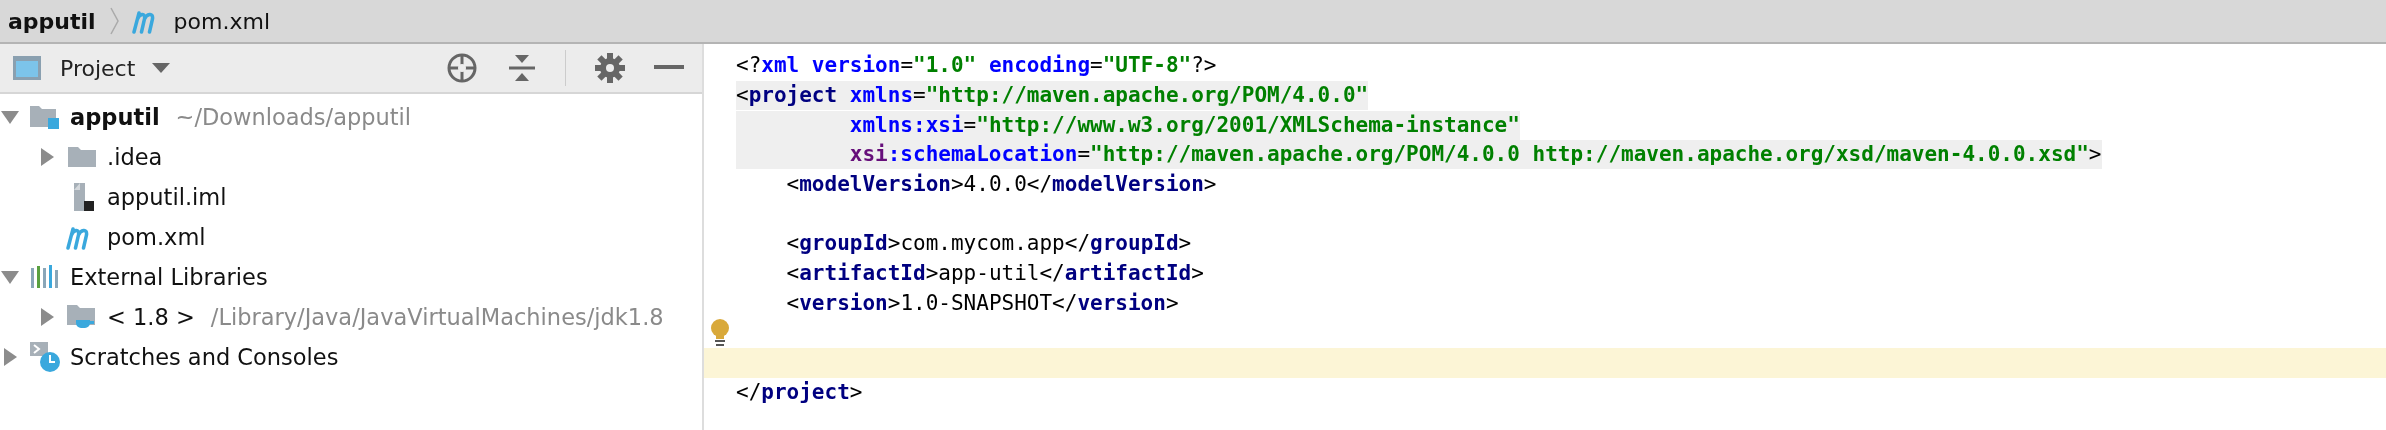  Describe the element at coordinates (135, 157) in the screenshot. I see `tree-item: .idea` at that location.